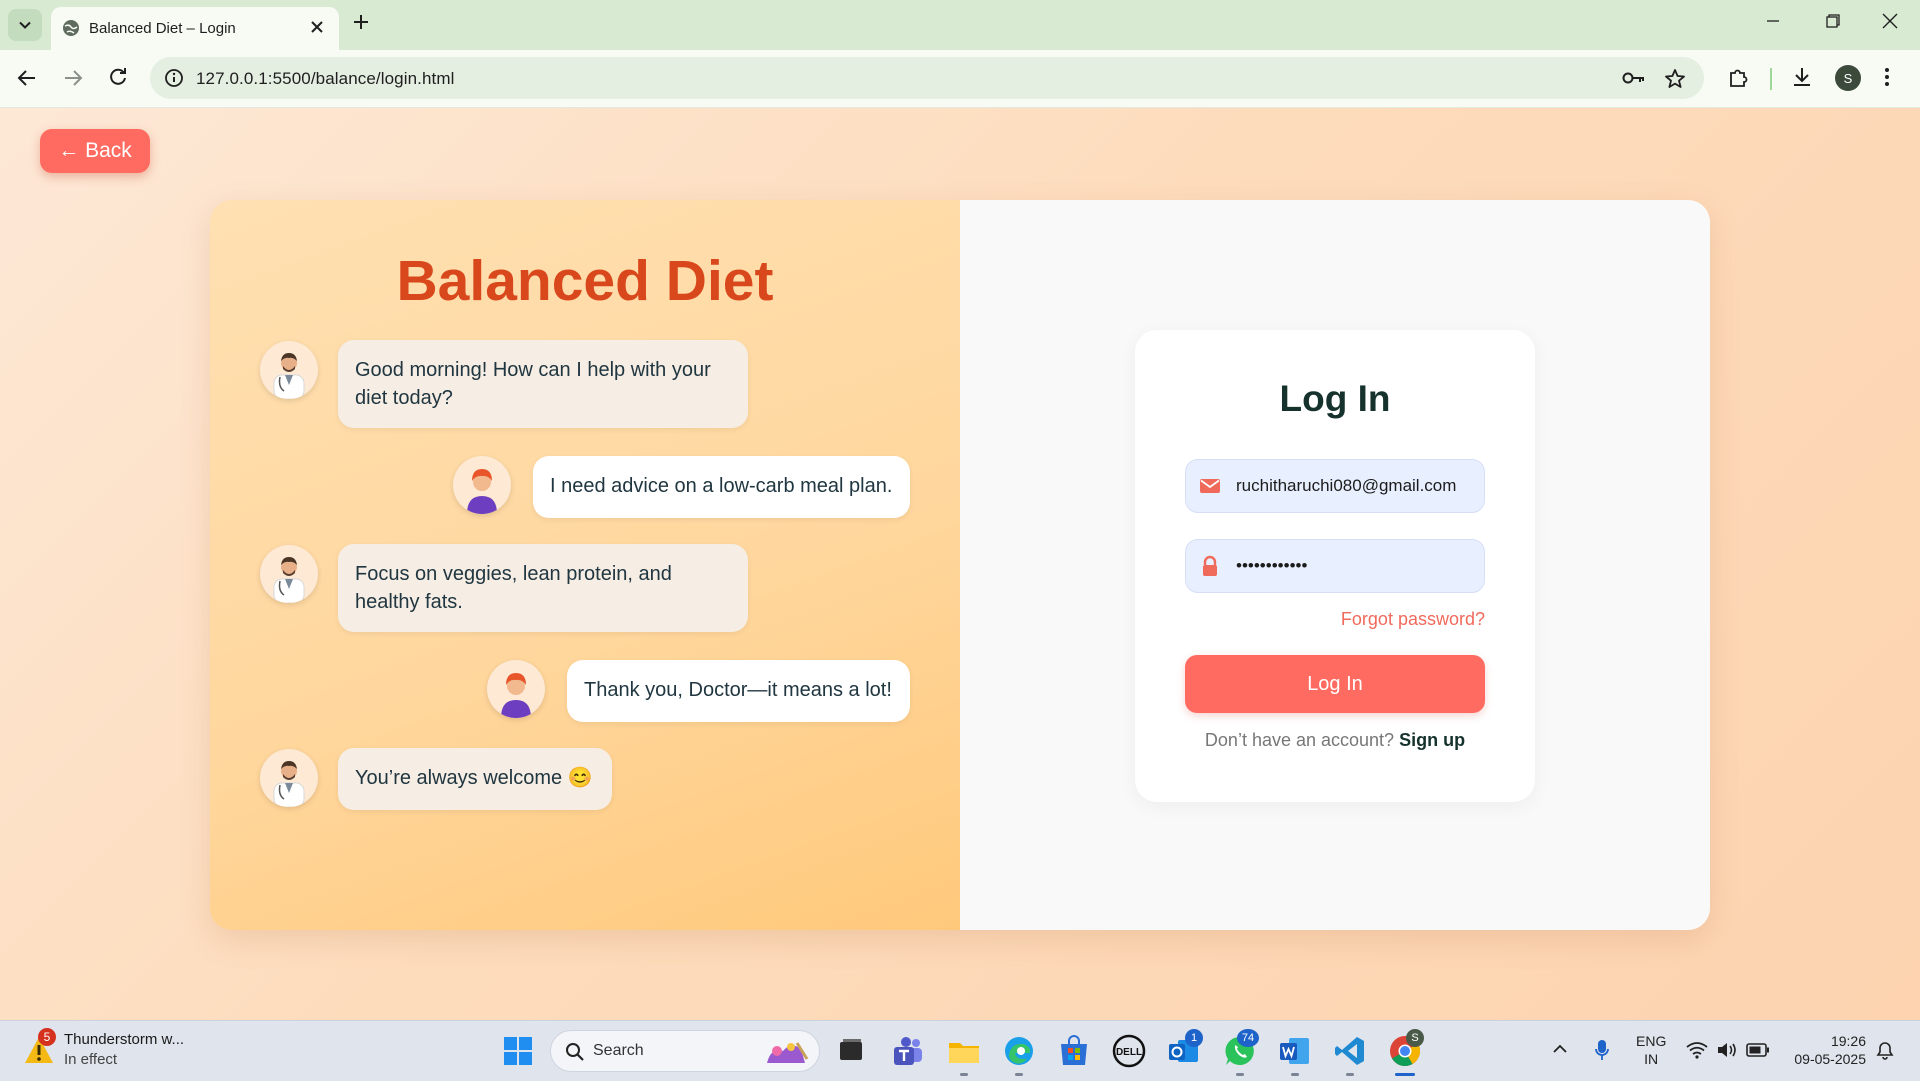  Describe the element at coordinates (1074, 1051) in the screenshot. I see `microsoft-store-icon` at that location.